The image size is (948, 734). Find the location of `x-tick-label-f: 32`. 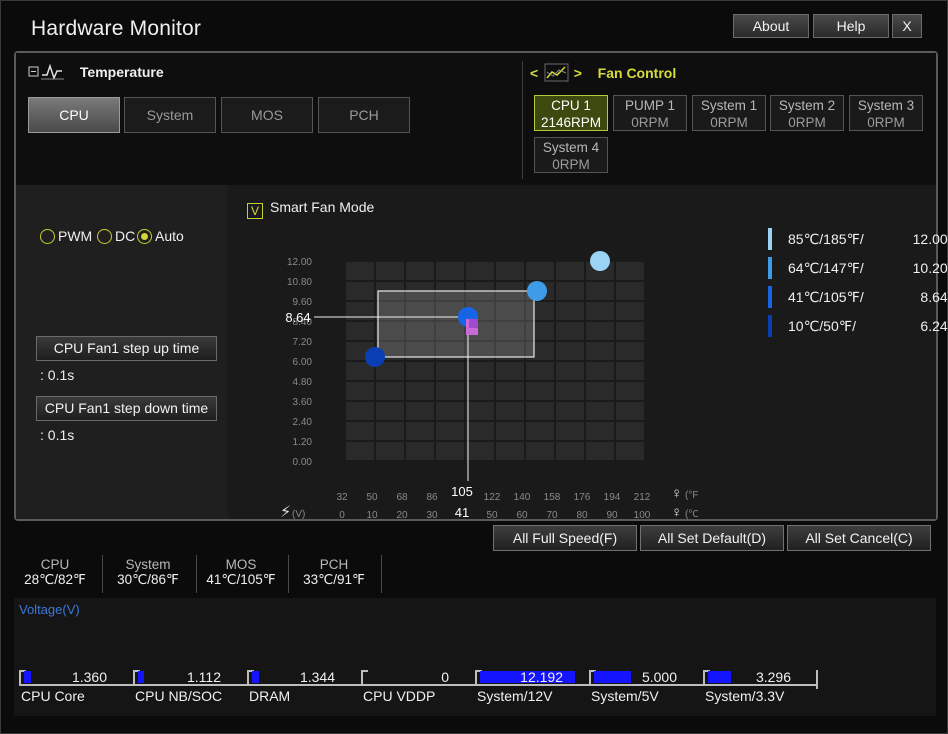

x-tick-label-f: 32 is located at coordinates (342, 497).